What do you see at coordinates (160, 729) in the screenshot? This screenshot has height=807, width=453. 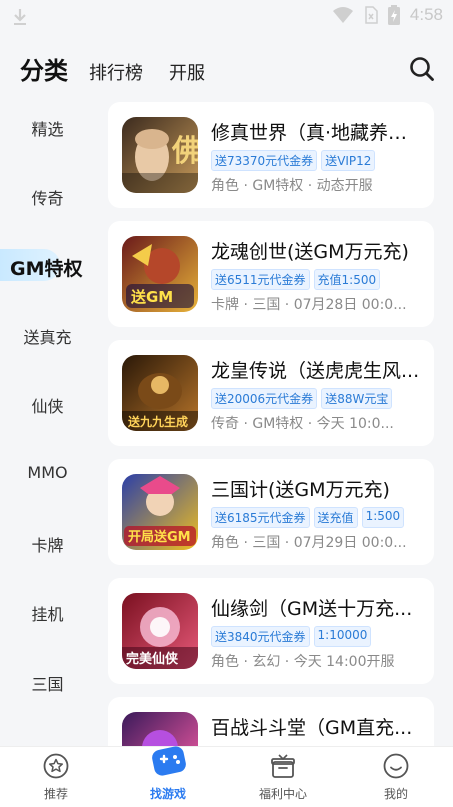 I see `game-thumbnail` at bounding box center [160, 729].